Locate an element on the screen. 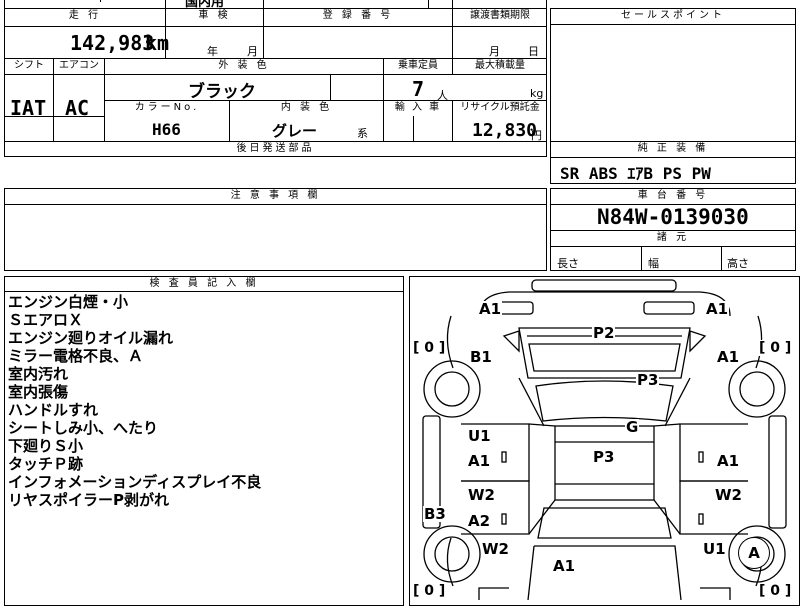 The image size is (800, 606). damage-label-roof: P3 is located at coordinates (604, 457).